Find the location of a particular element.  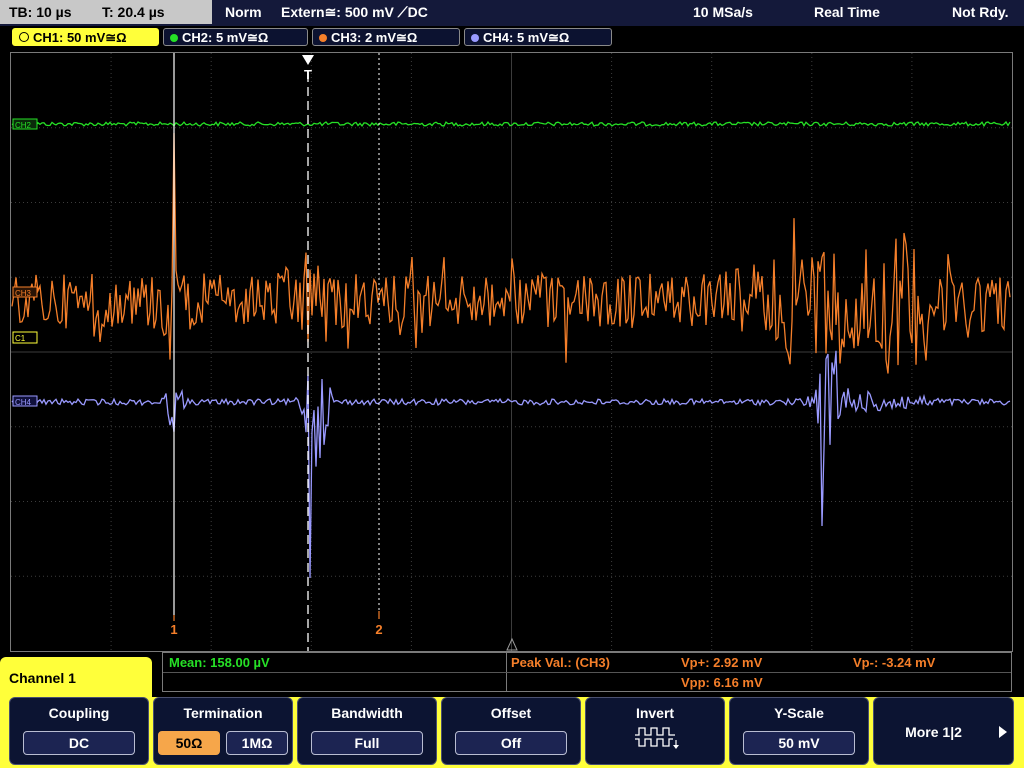

trigger-position-icon is located at coordinates (308, 60).